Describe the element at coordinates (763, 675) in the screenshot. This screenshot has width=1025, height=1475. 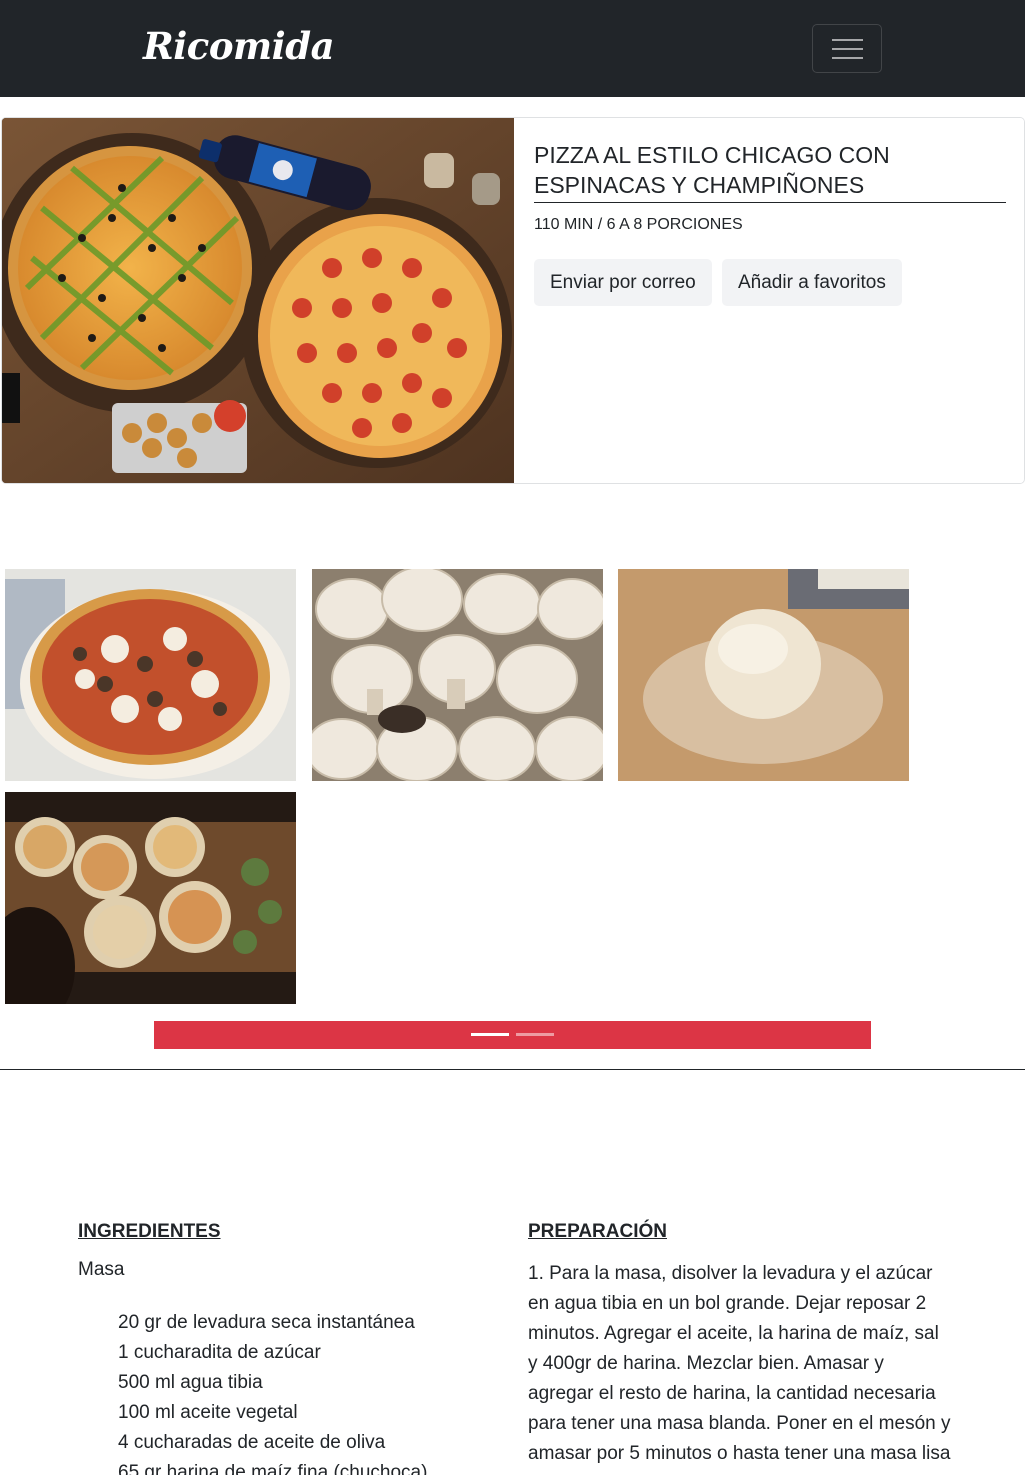
I see `gallery-image-dough` at that location.